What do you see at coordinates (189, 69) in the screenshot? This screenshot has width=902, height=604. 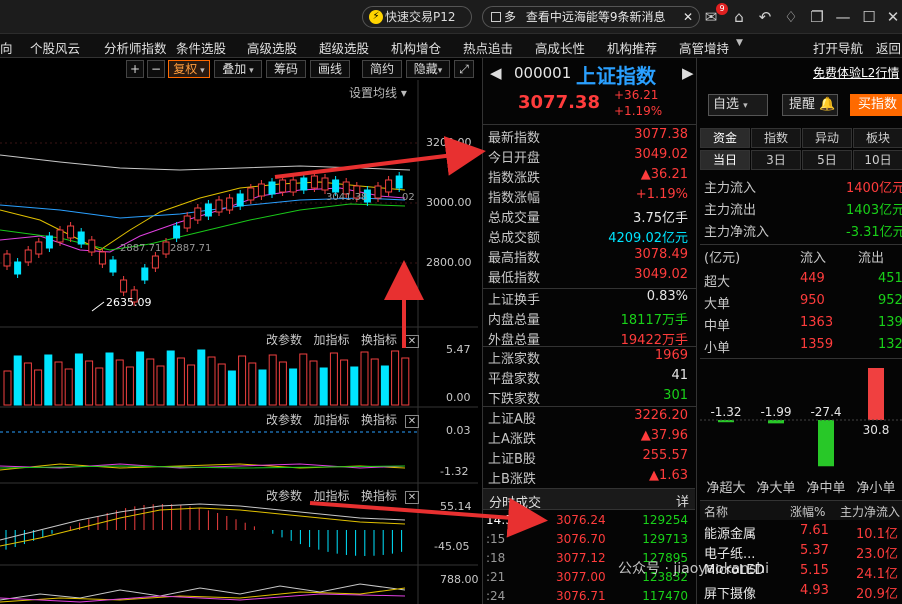 I see `adjust-button: 复权 ▾` at bounding box center [189, 69].